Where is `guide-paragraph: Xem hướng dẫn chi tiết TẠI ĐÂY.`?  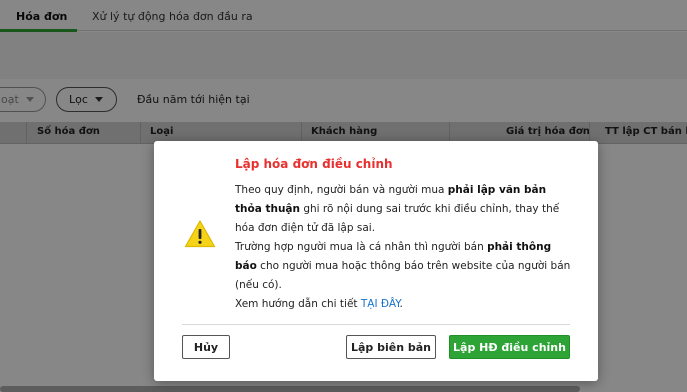 guide-paragraph: Xem hướng dẫn chi tiết TẠI ĐÂY. is located at coordinates (405, 304).